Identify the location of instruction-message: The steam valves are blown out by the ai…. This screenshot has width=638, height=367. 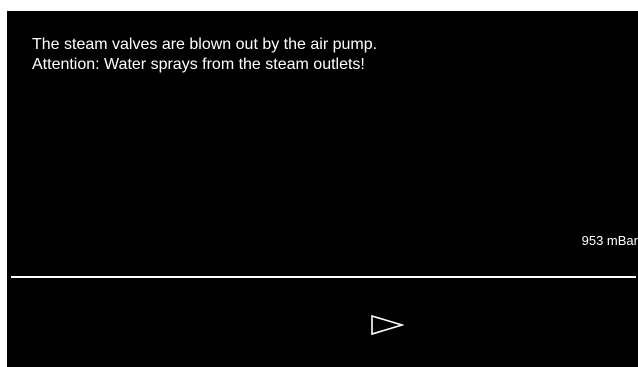
(322, 55).